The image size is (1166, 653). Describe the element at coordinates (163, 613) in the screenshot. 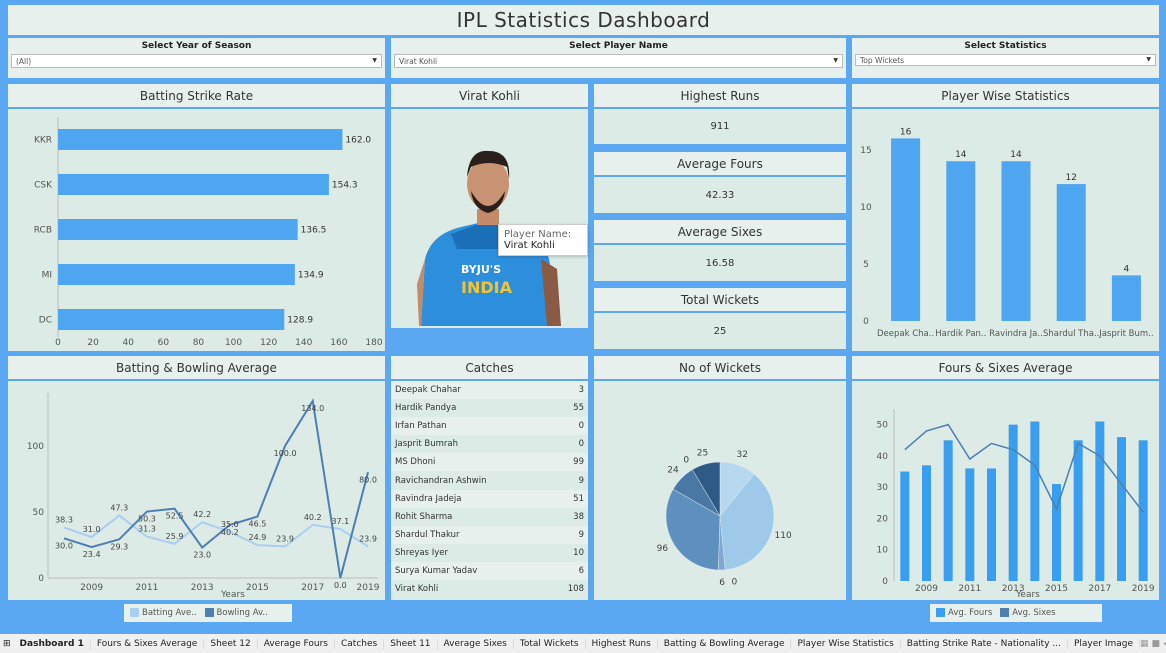

I see `legend-item: Batting Ave..` at that location.